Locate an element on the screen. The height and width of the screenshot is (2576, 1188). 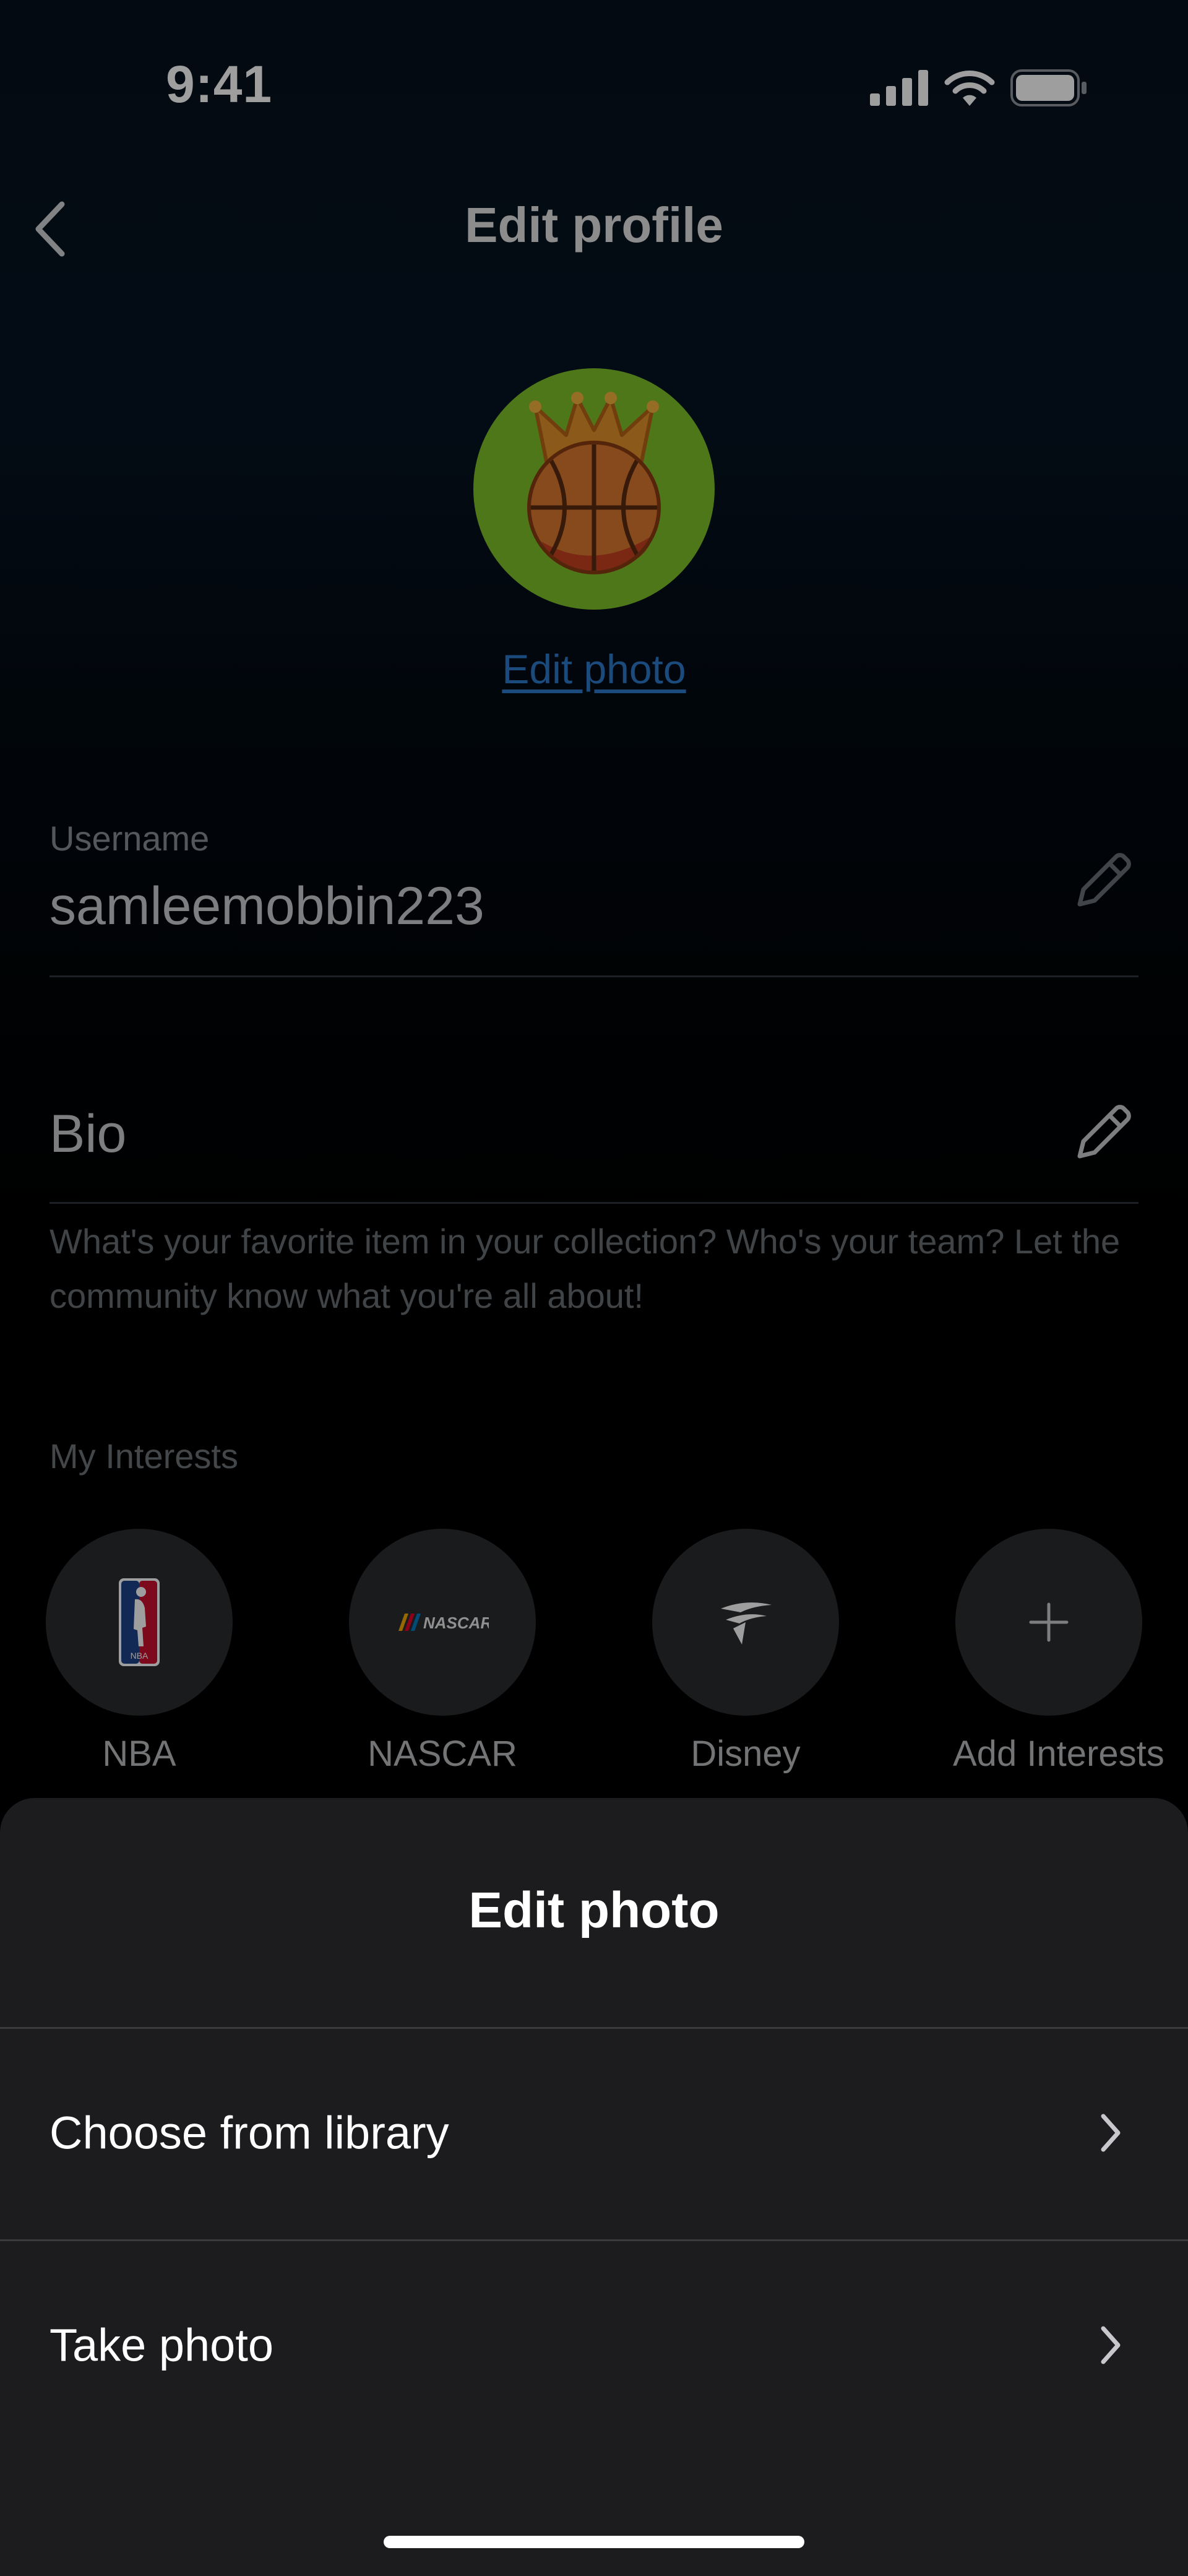
option-label: Choose from library is located at coordinates (249, 2132).